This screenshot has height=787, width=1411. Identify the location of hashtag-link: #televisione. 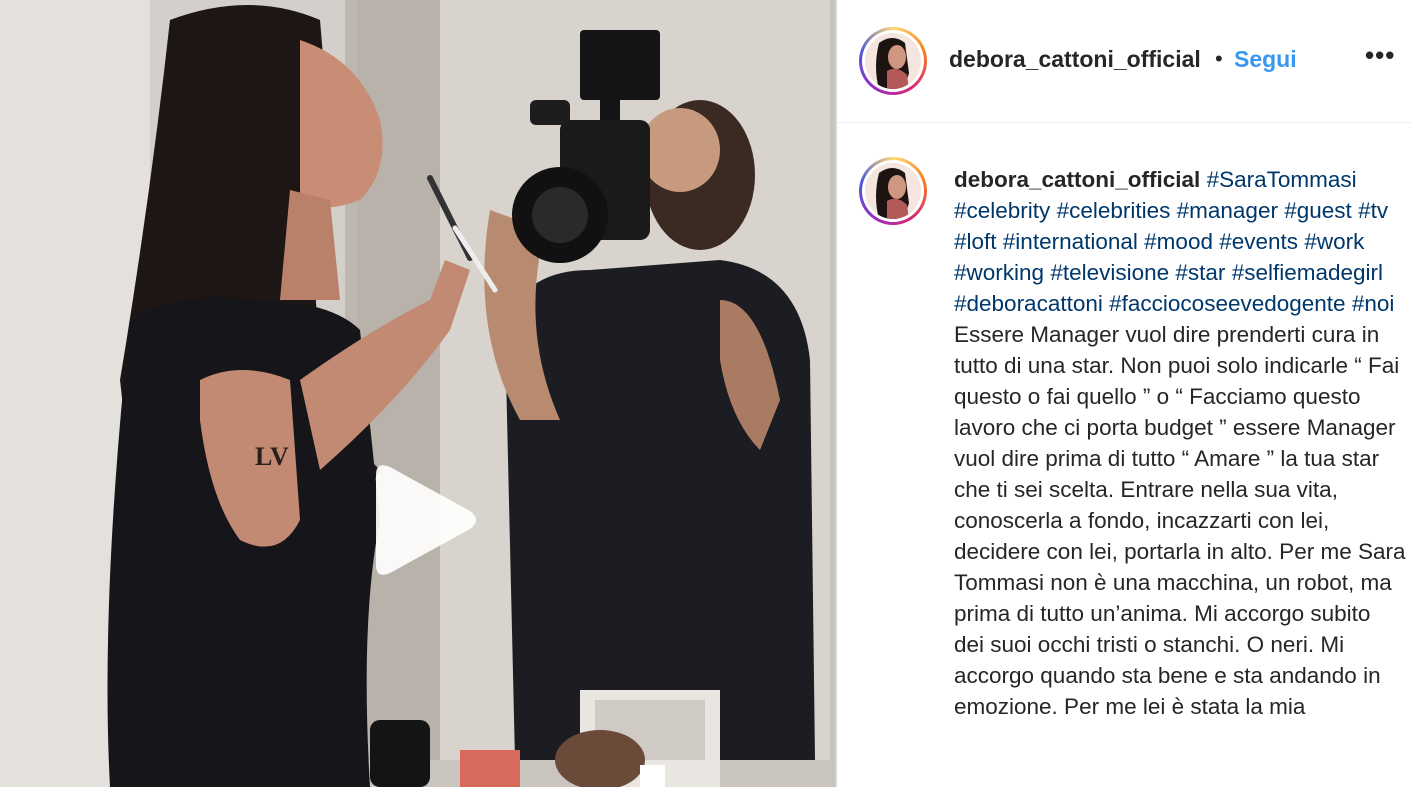
(1109, 272).